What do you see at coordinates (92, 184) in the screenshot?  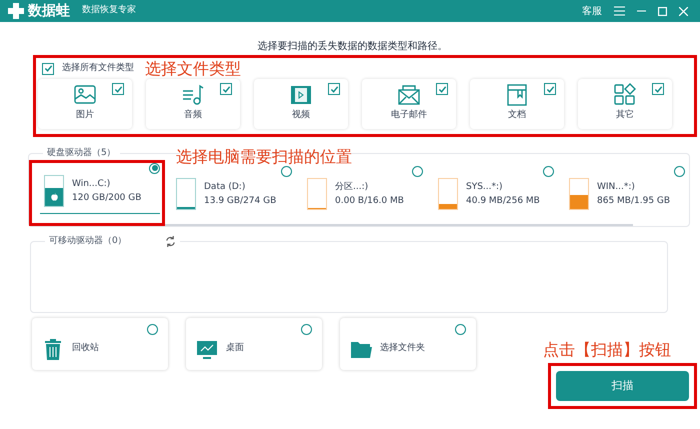 I see `drive-name: Win...C:)` at bounding box center [92, 184].